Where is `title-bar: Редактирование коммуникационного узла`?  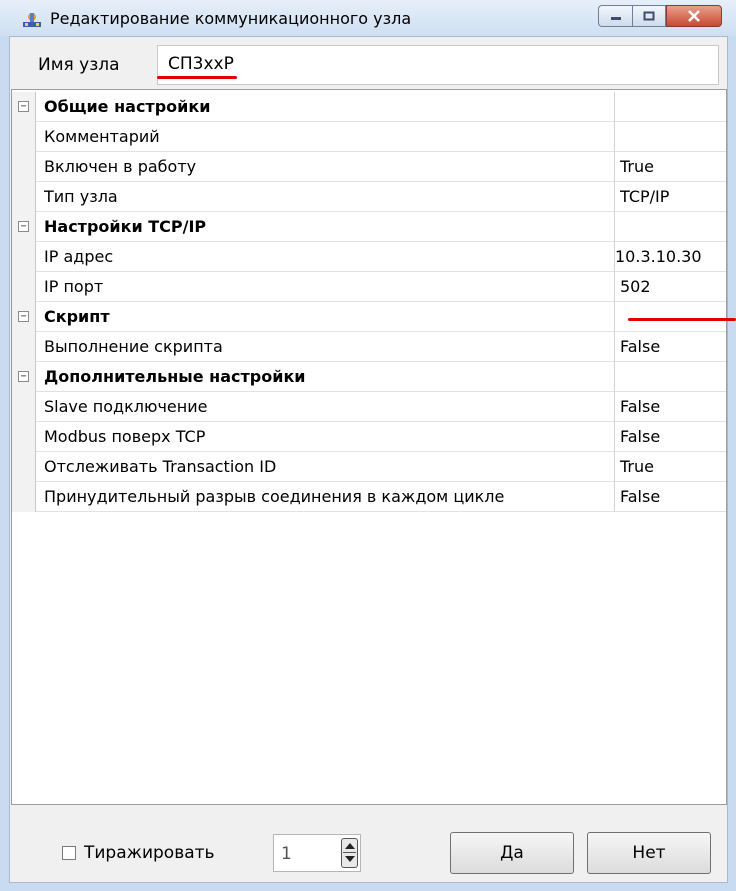 title-bar: Редактирование коммуникационного узла is located at coordinates (368, 18).